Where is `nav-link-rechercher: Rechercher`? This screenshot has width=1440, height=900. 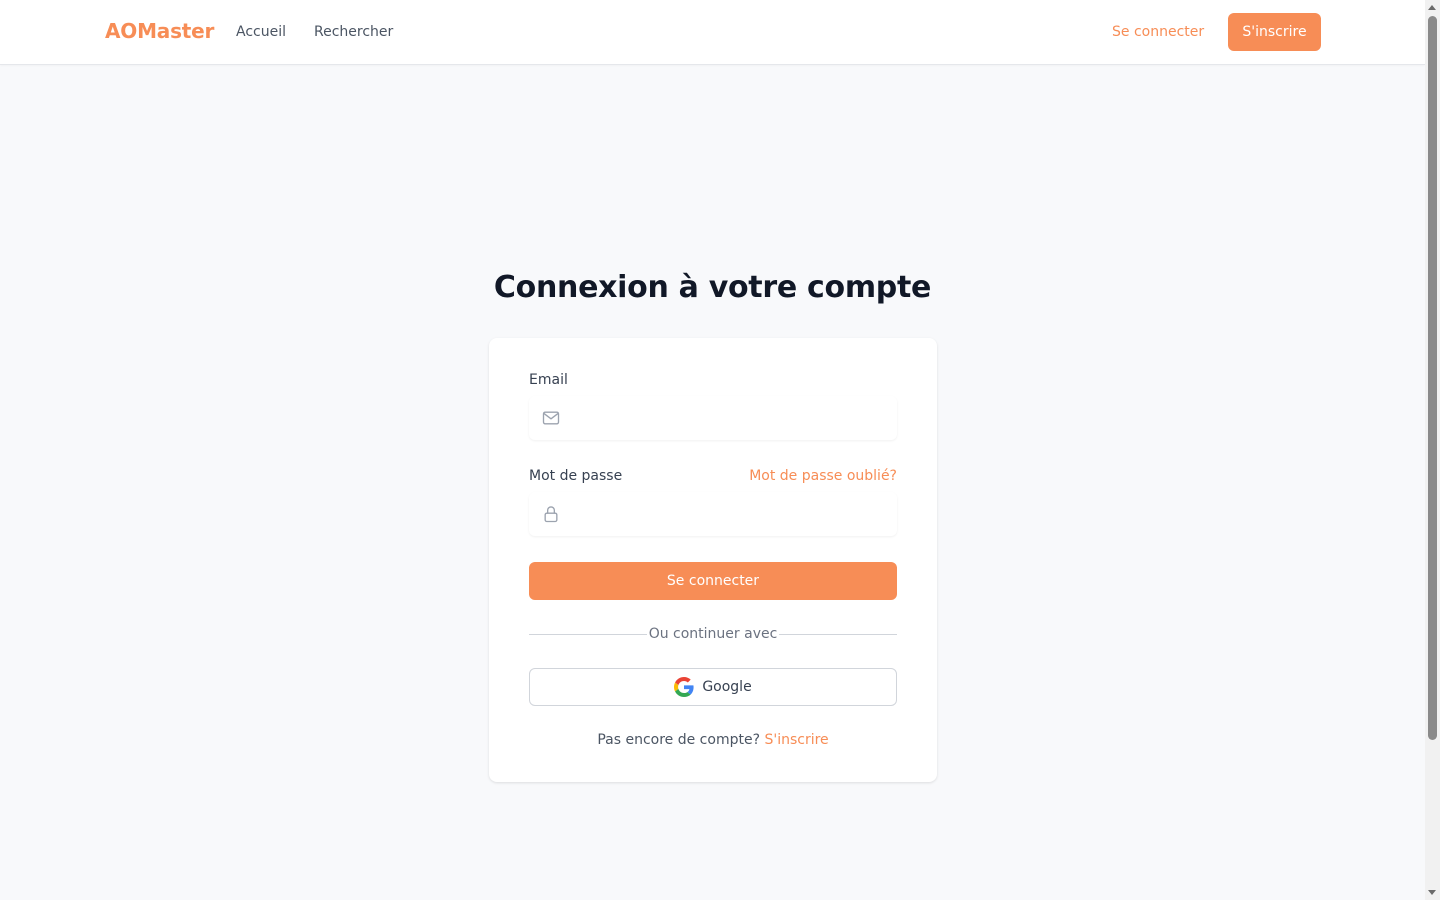 nav-link-rechercher: Rechercher is located at coordinates (353, 32).